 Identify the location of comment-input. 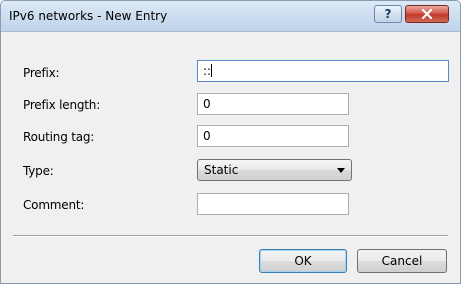
(273, 204).